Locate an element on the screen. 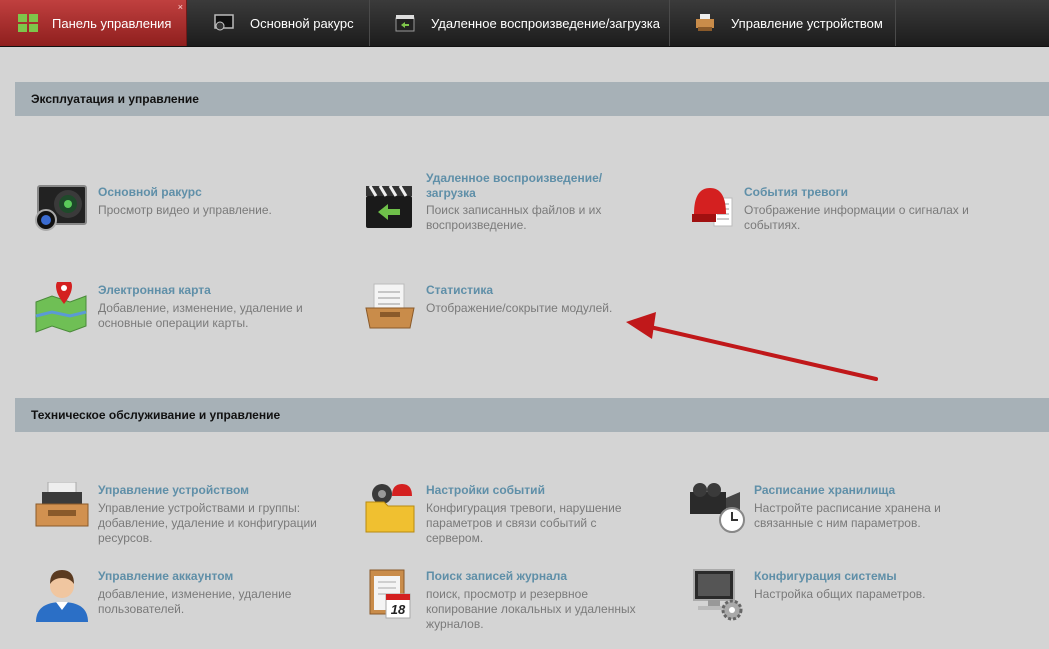 This screenshot has height=649, width=1049. item-title: Основной ракурс is located at coordinates (150, 192).